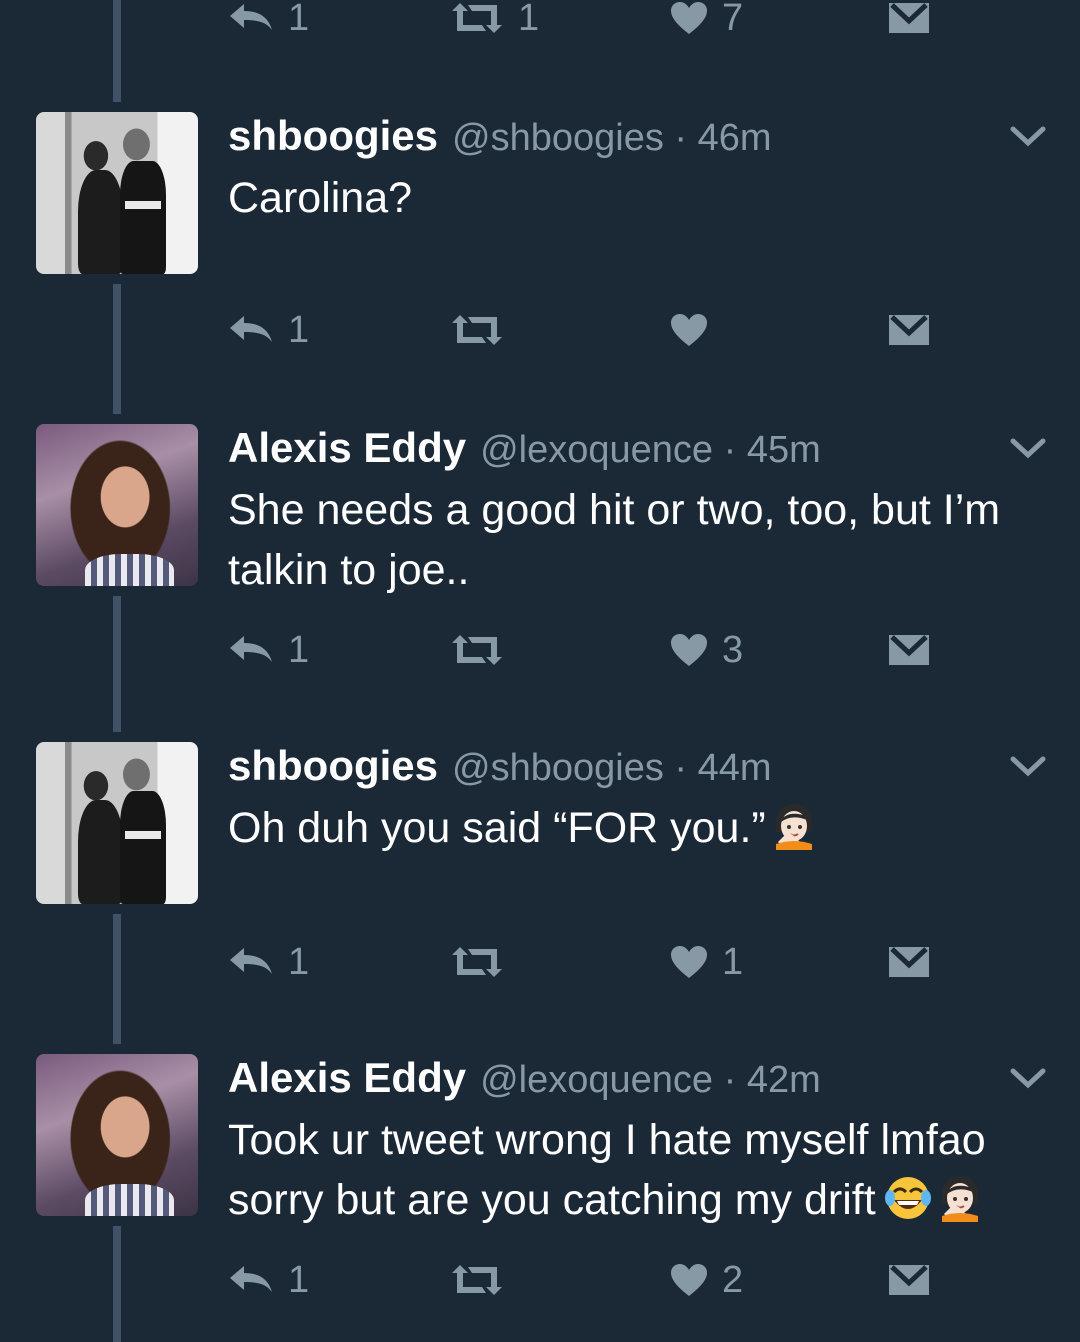  Describe the element at coordinates (607, 1140) in the screenshot. I see `tweet-text-line: Took ur tweet wrong I hate myself lmfao` at that location.